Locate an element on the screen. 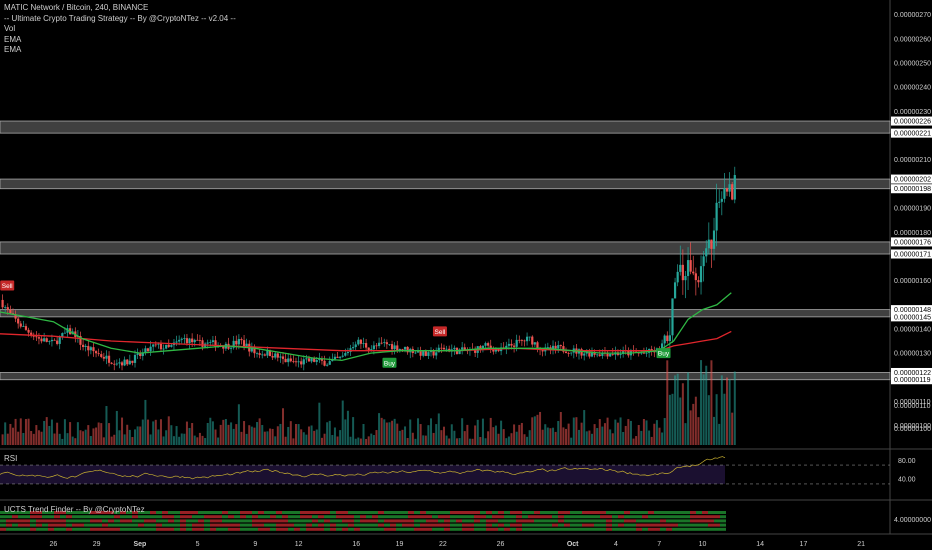 This screenshot has width=932, height=550. legend-vol: Vol is located at coordinates (120, 29).